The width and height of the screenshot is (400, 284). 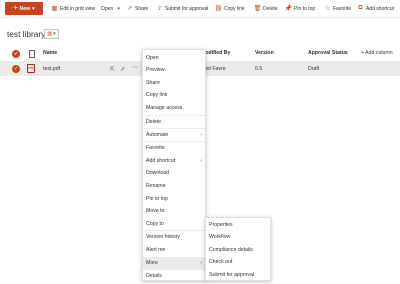 What do you see at coordinates (238, 225) in the screenshot?
I see `submenu-item-properties: Properties` at bounding box center [238, 225].